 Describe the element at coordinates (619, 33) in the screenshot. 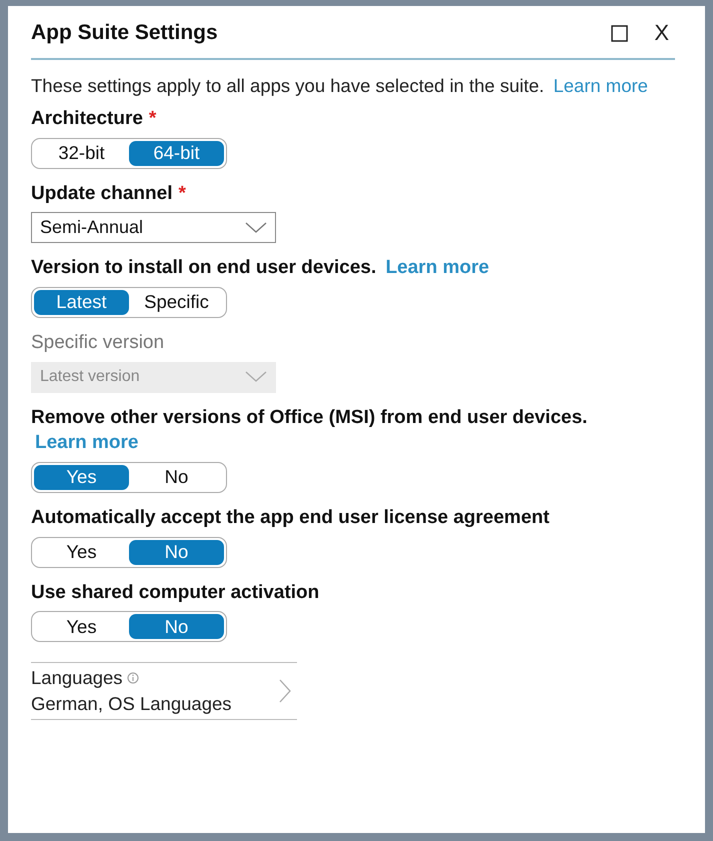

I see `maximize-icon` at that location.